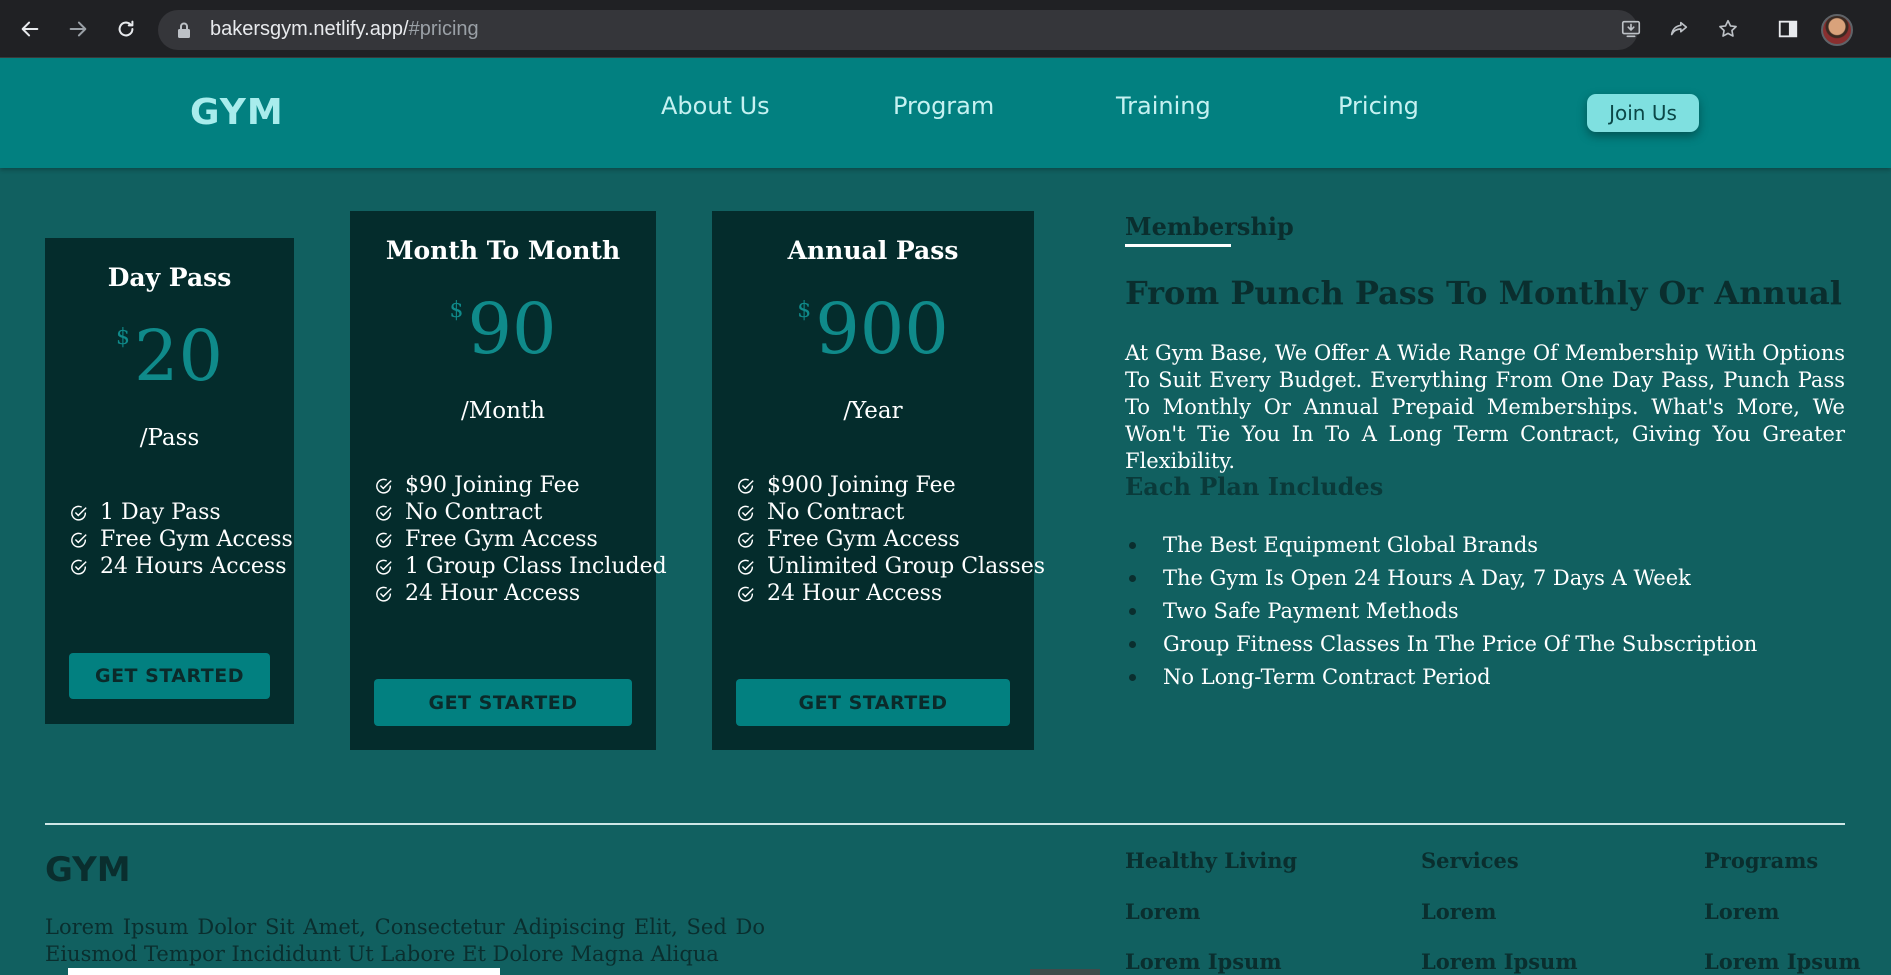 The height and width of the screenshot is (975, 1891). What do you see at coordinates (1643, 113) in the screenshot?
I see `join-us-button: Join Us` at bounding box center [1643, 113].